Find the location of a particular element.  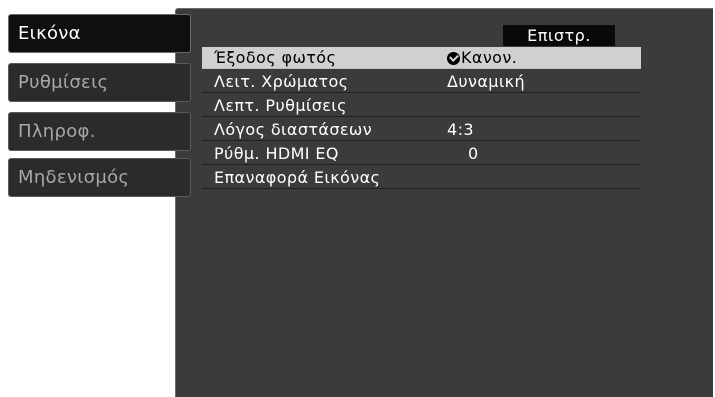

tab-reset: Μηδενισμός is located at coordinates (99, 177).